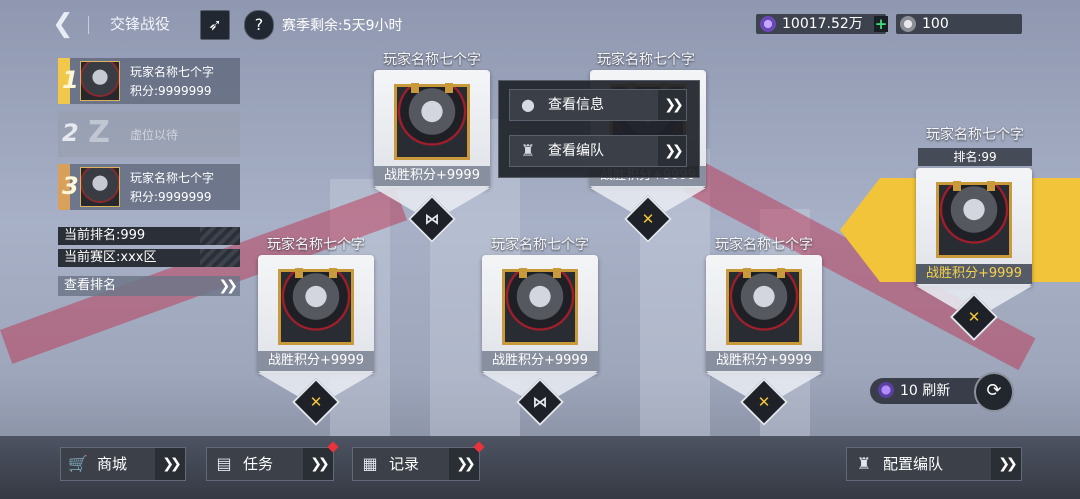  I want to click on tasks-button: ▤ 任务 ❯❯, so click(272, 461).